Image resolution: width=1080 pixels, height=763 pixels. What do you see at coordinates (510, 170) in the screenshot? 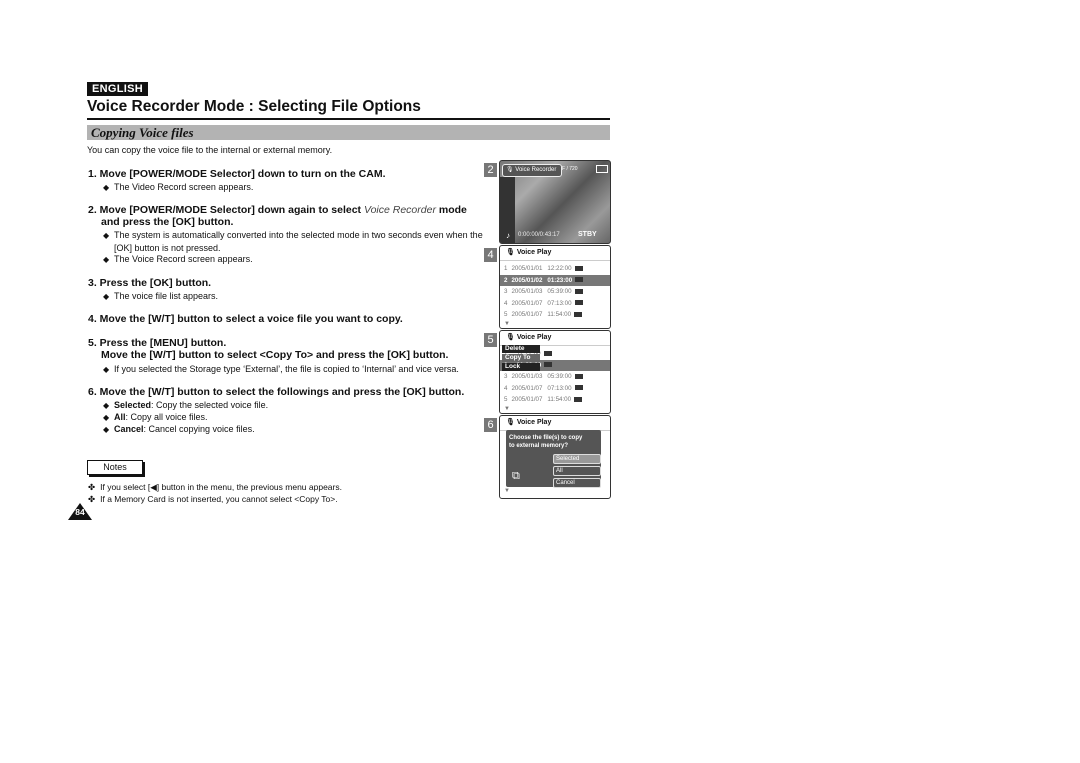
I see `microphone-icon: 🎙` at bounding box center [510, 170].